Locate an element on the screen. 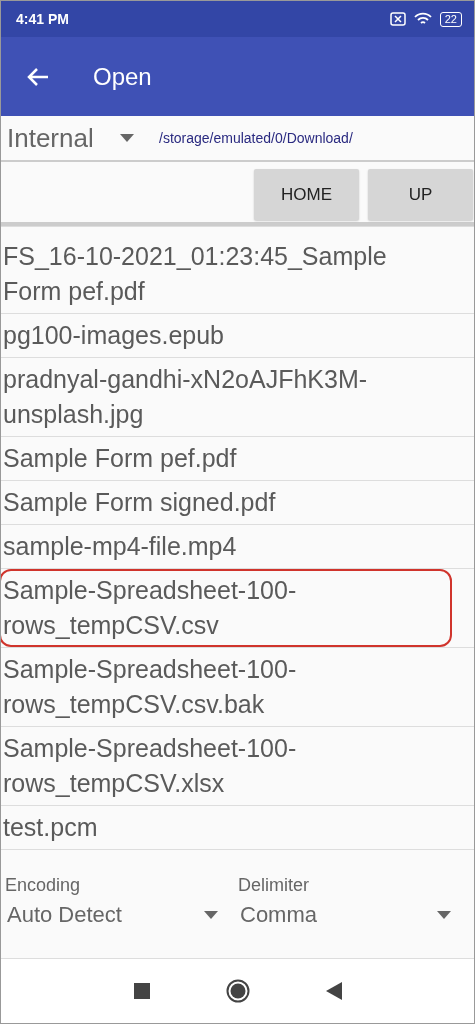 The height and width of the screenshot is (1024, 475). file-item: pradnyal-gandhi-xN2oAJFhK3M-unsplash.jpg is located at coordinates (225, 397).